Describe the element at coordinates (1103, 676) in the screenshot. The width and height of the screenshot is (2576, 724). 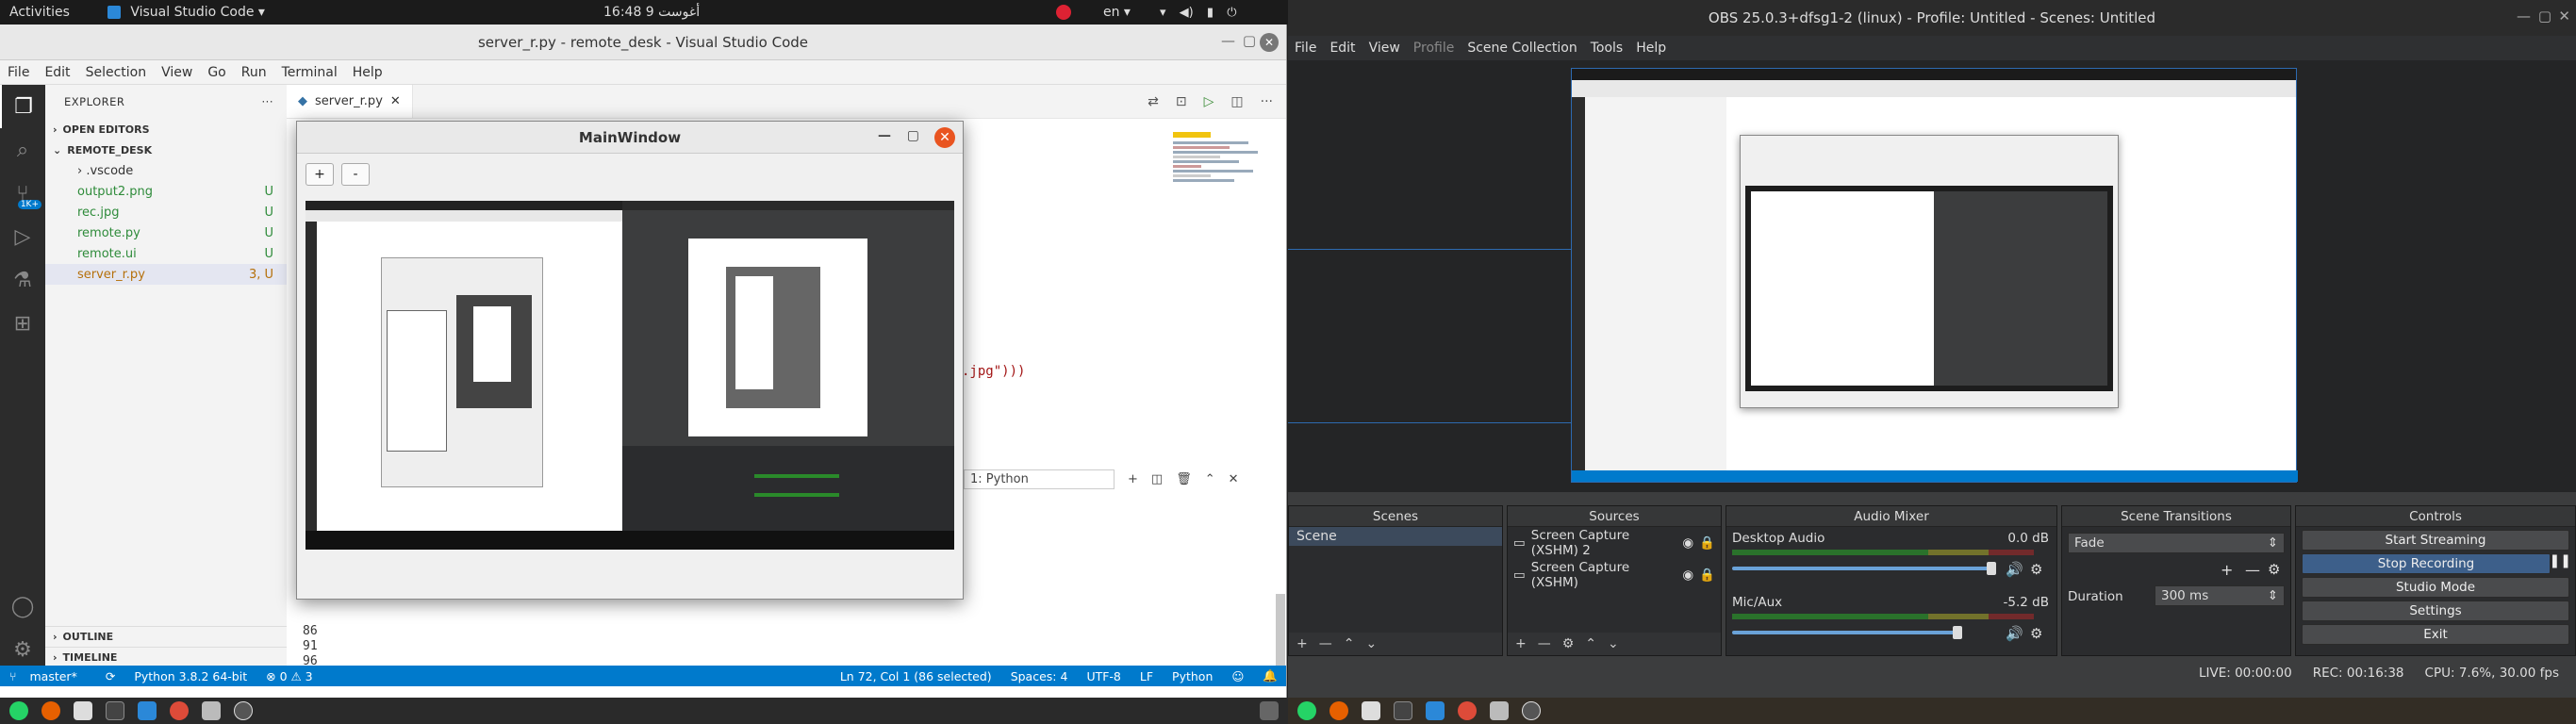
I see `encoding: UTF-8` at that location.